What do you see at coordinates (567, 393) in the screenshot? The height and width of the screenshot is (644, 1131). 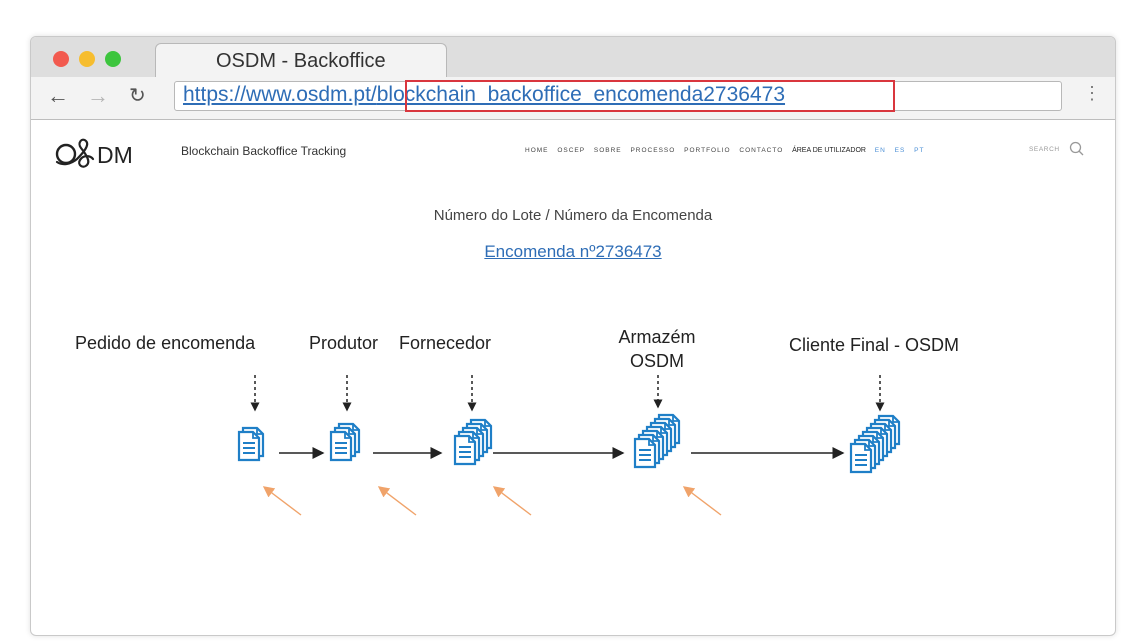 I see `incoming-dashed-arrows` at bounding box center [567, 393].